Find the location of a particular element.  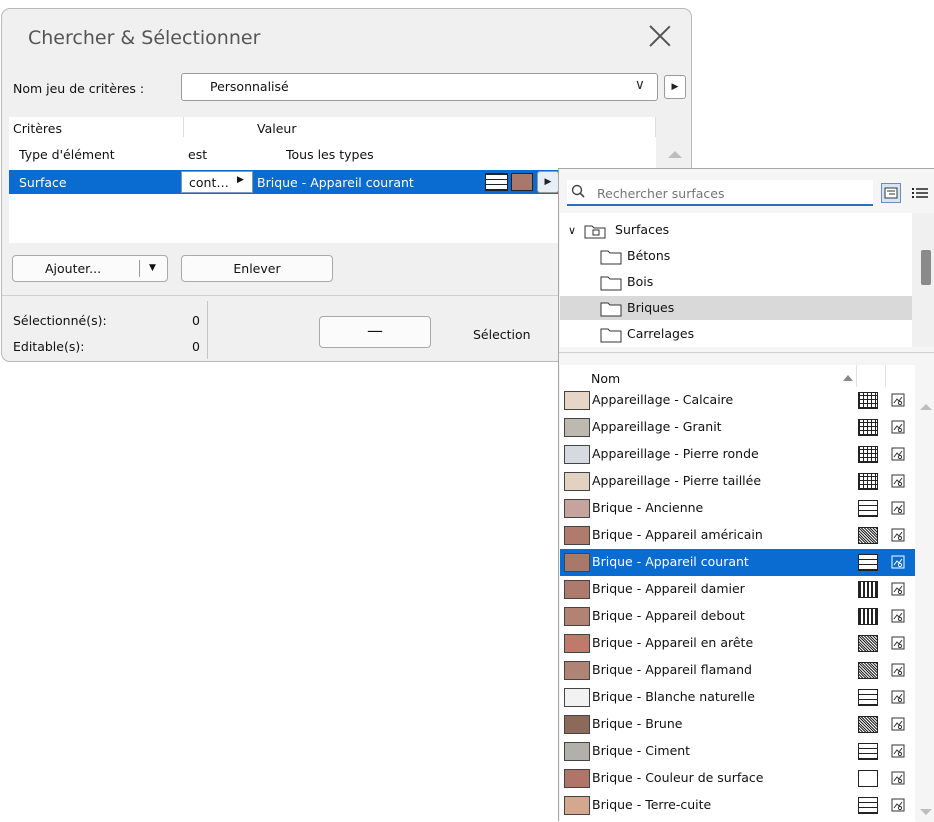

surface-list-item: Brique - Couleur de surface is located at coordinates (737, 778).